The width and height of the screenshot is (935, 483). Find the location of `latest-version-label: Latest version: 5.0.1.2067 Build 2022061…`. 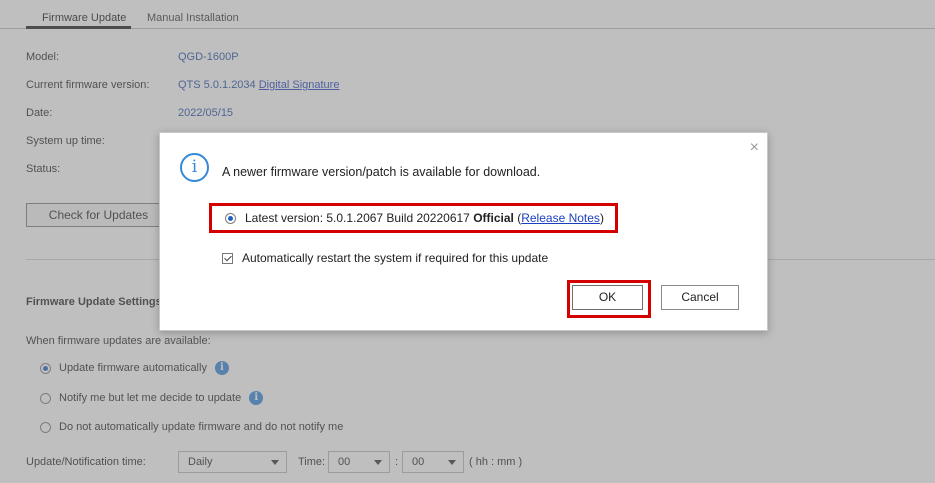

latest-version-label: Latest version: 5.0.1.2067 Build 2022061… is located at coordinates (357, 218).